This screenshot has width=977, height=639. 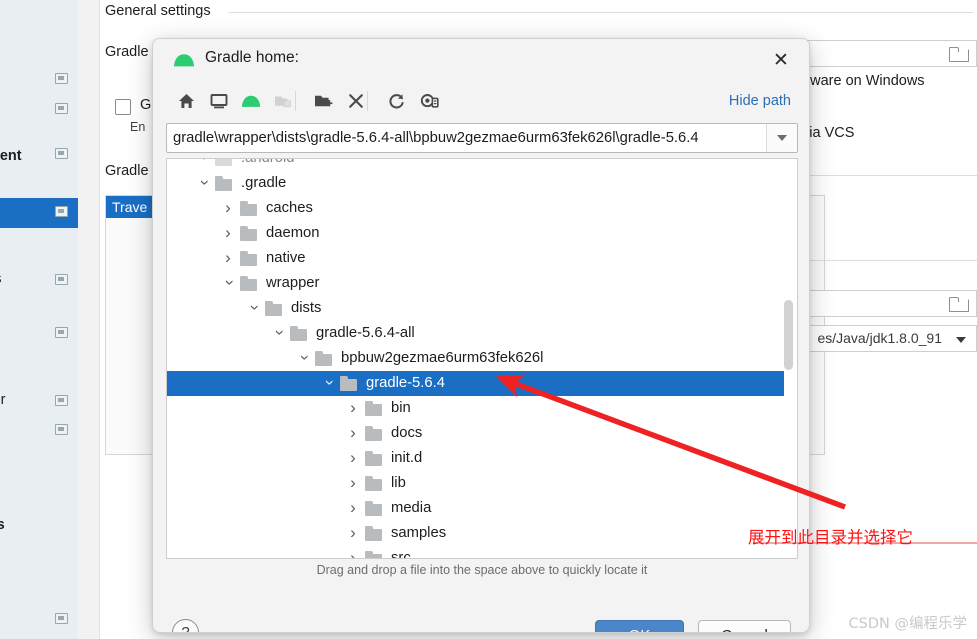 What do you see at coordinates (475, 283) in the screenshot?
I see `tree-row: wrapper` at bounding box center [475, 283].